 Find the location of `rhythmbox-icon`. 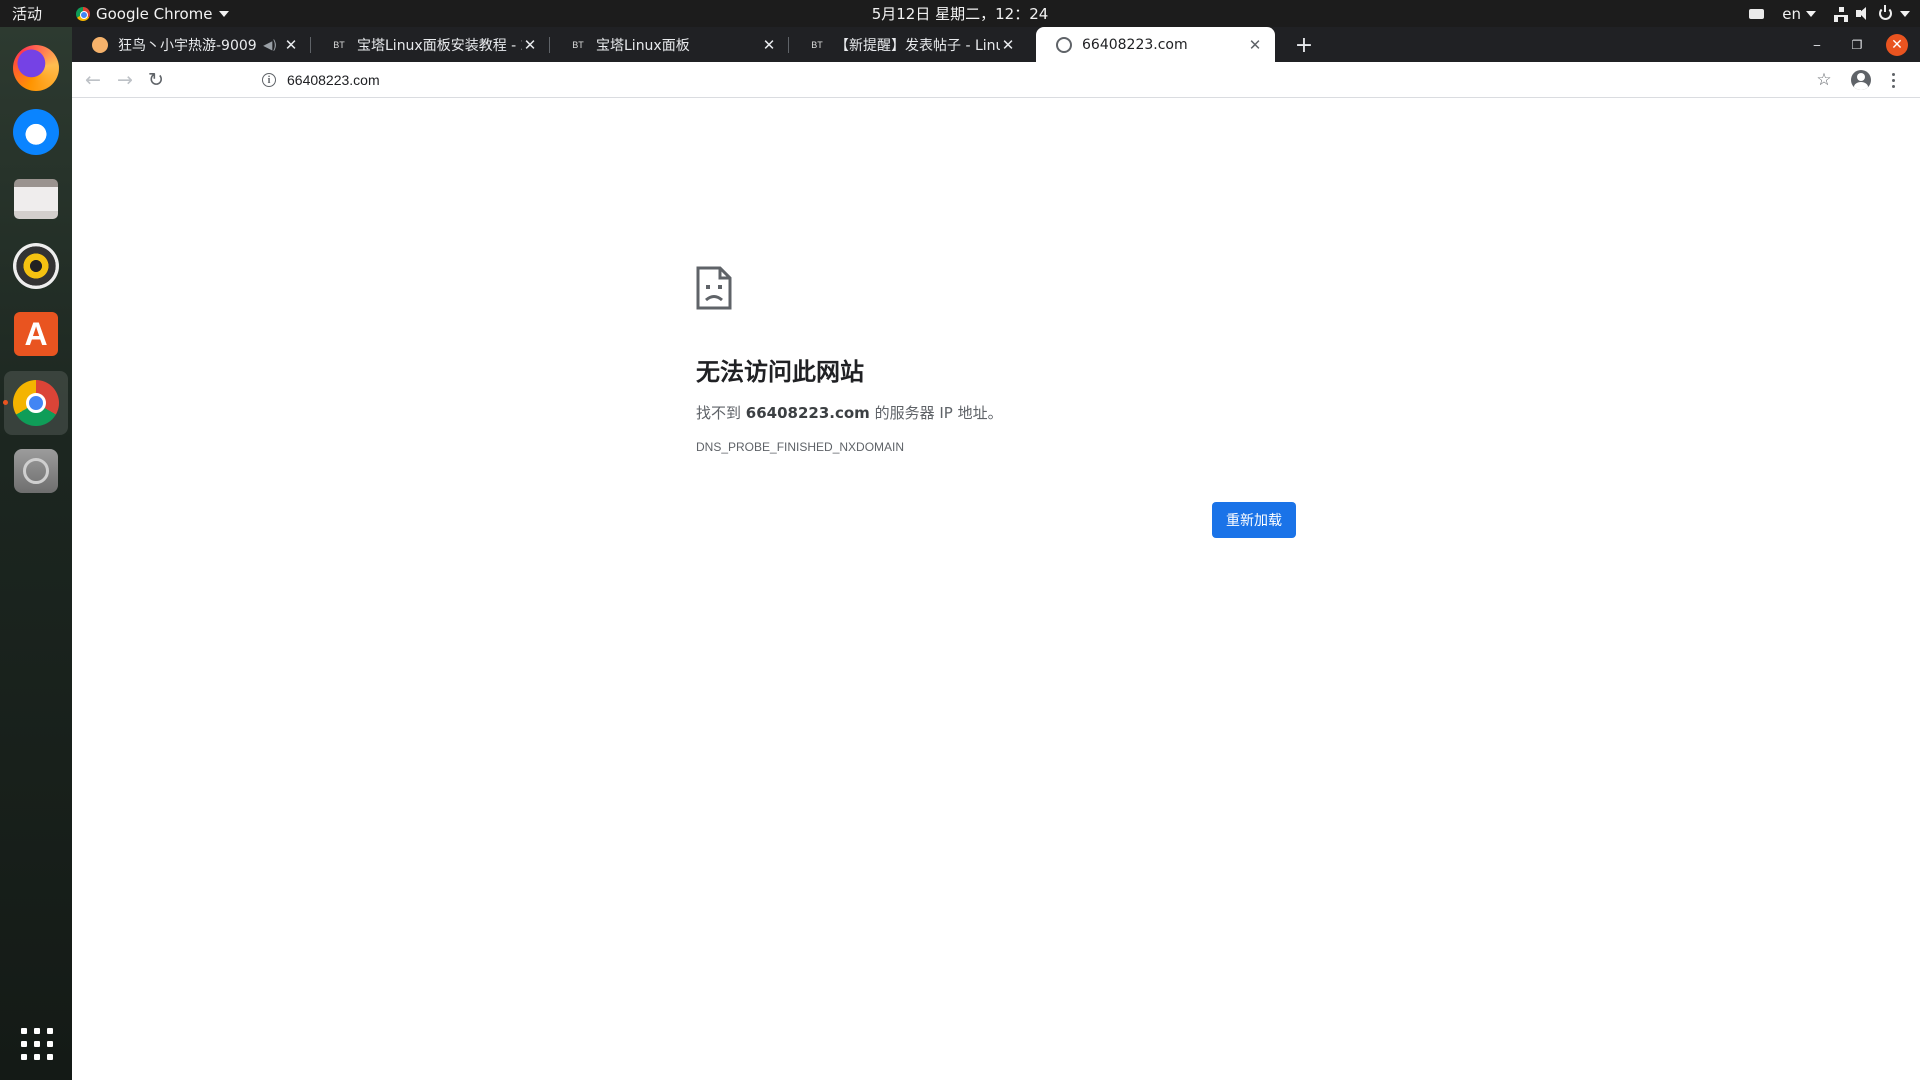

rhythmbox-icon is located at coordinates (36, 266).